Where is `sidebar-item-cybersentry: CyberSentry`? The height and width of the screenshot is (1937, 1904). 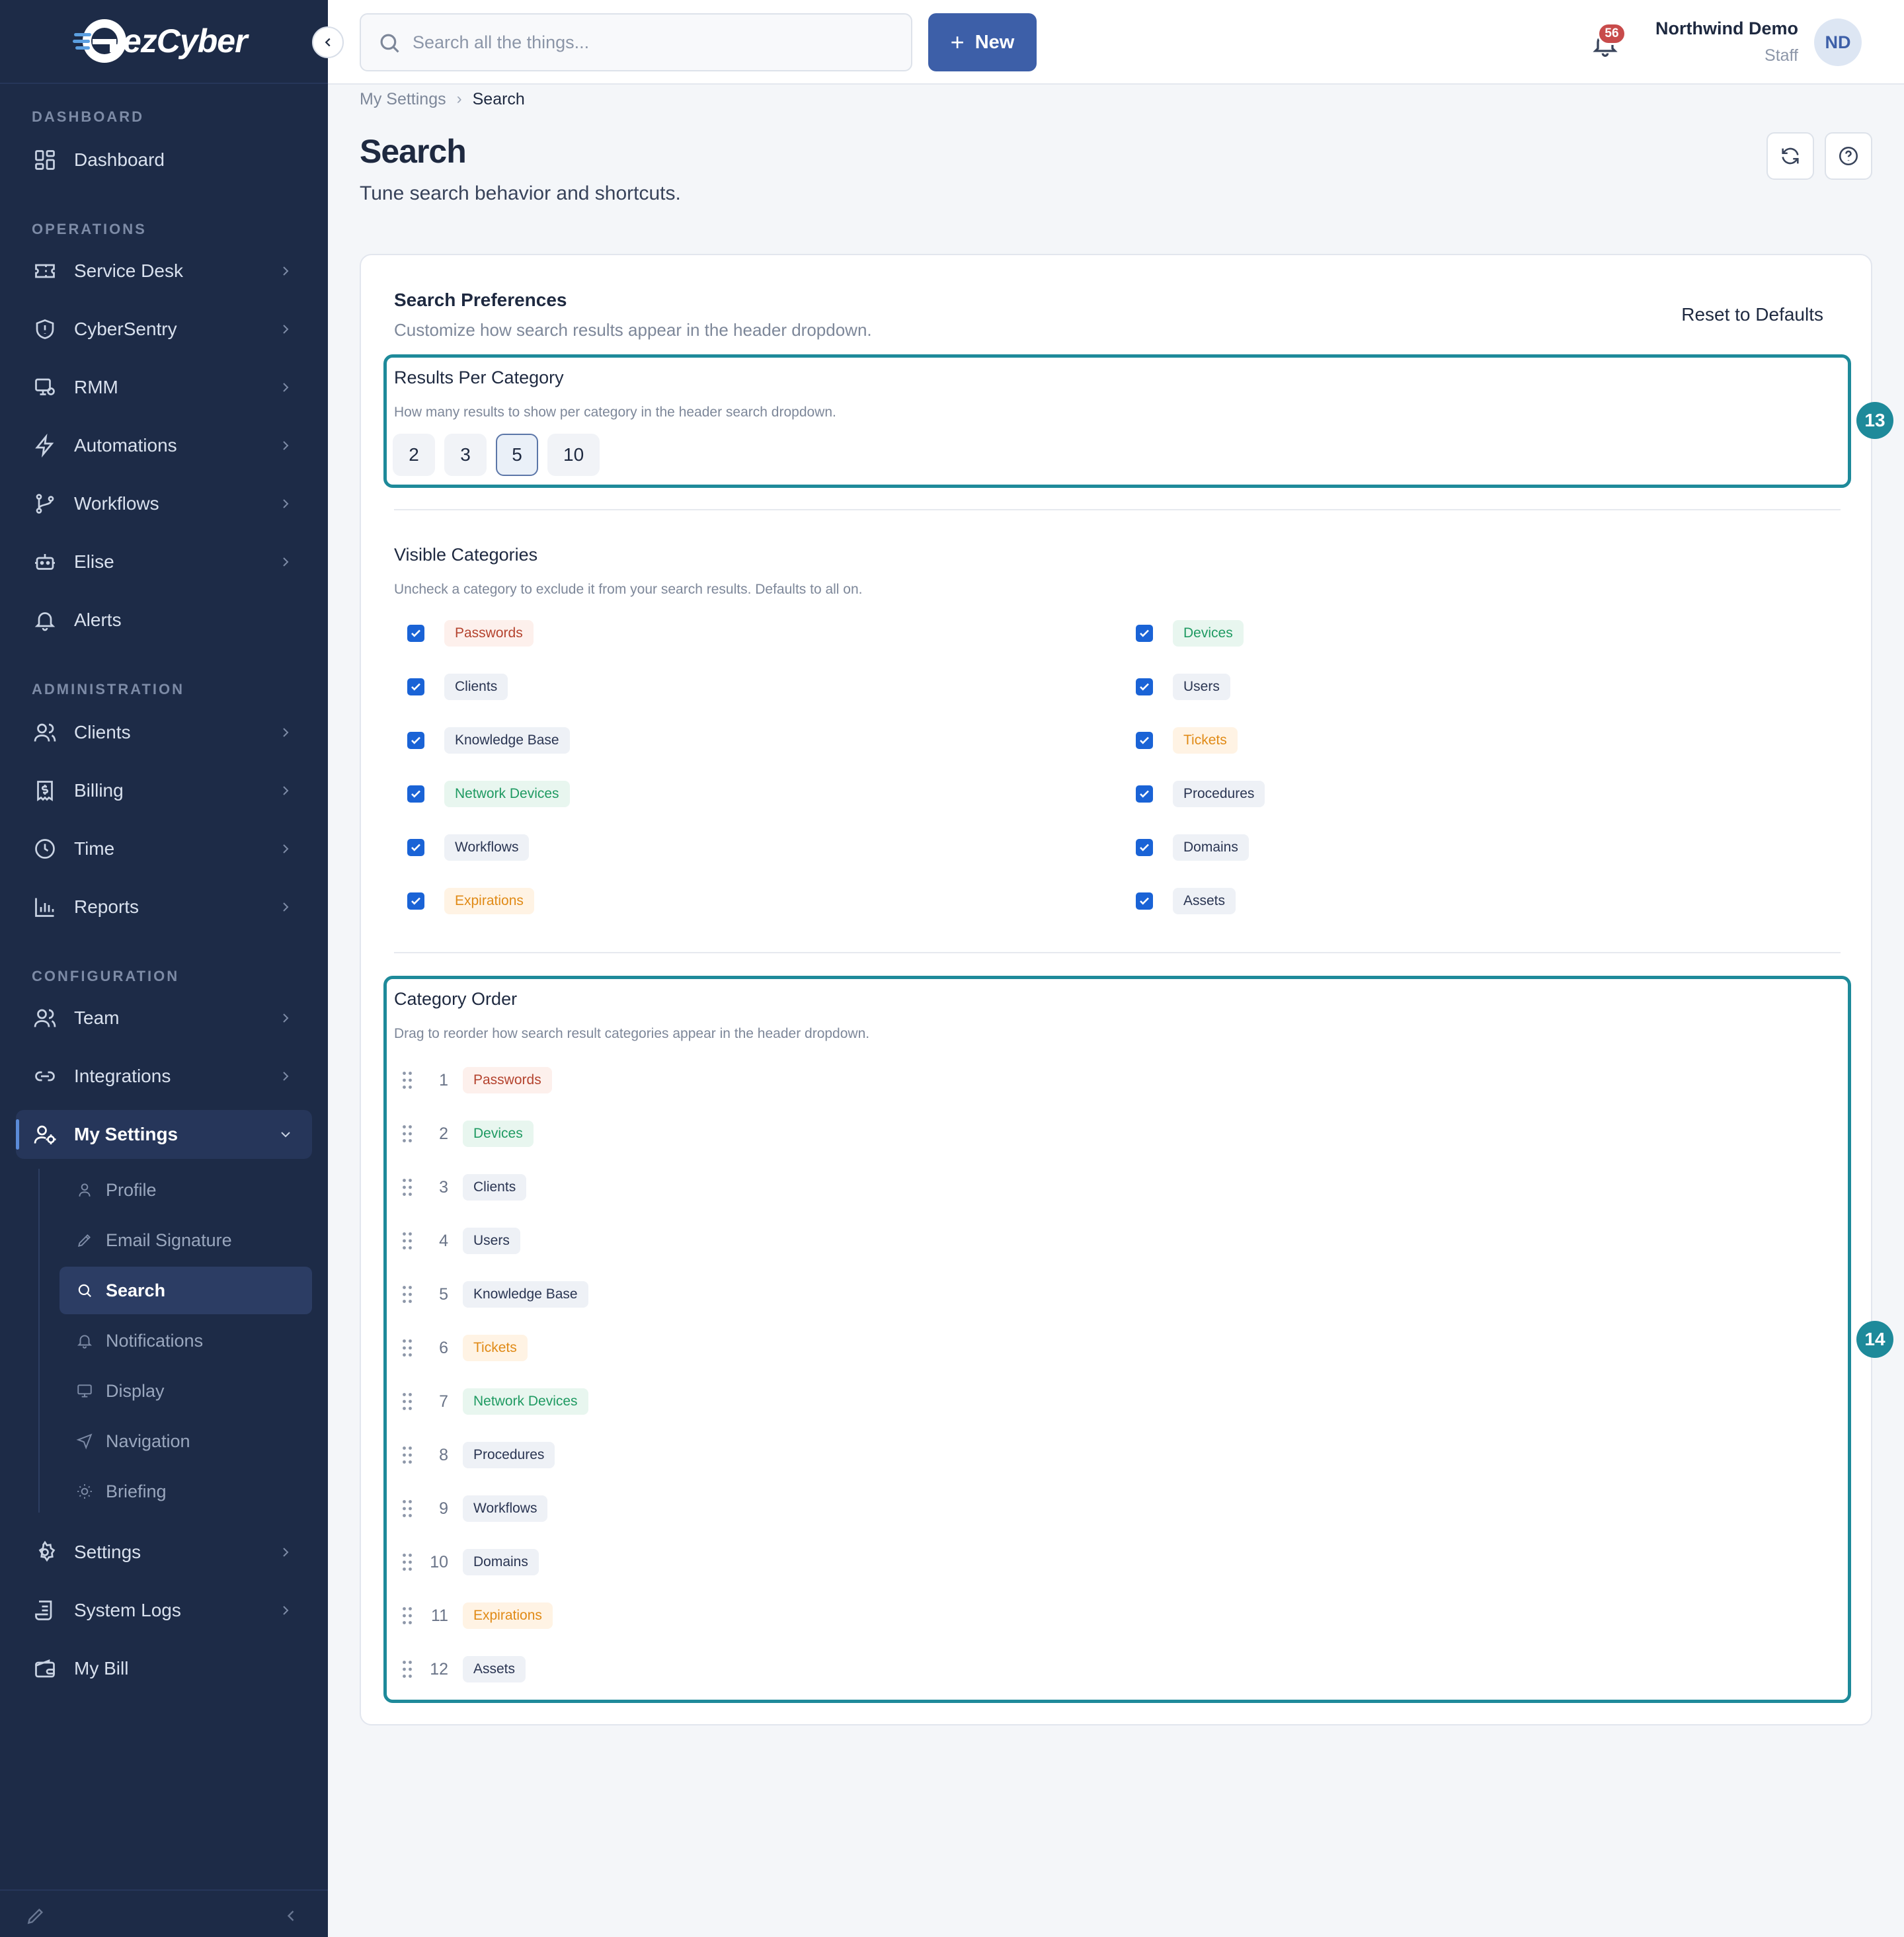 sidebar-item-cybersentry: CyberSentry is located at coordinates (164, 330).